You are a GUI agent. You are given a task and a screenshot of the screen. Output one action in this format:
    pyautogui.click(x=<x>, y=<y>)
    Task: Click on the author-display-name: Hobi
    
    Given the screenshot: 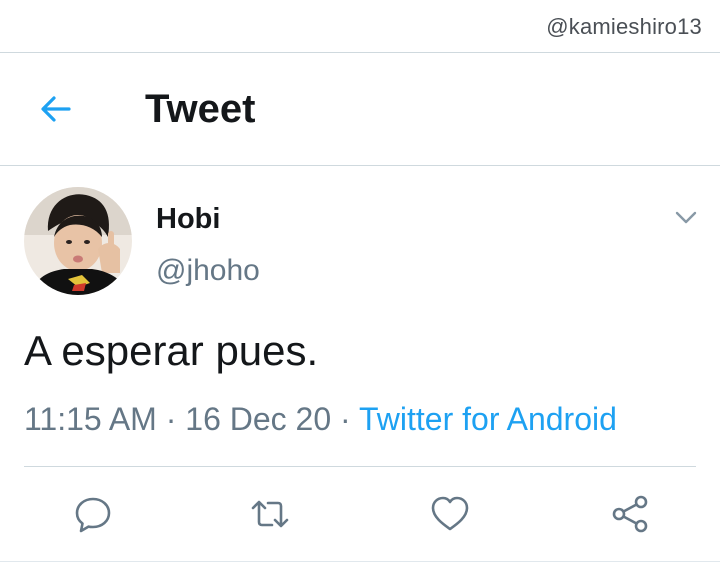 What is the action you would take?
    pyautogui.click(x=188, y=219)
    